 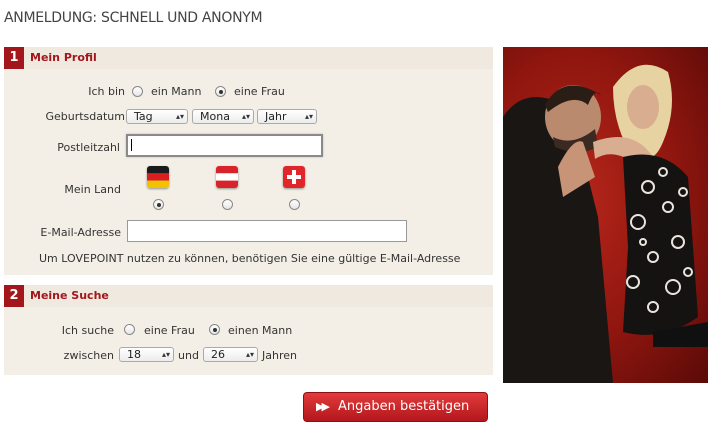 What do you see at coordinates (218, 354) in the screenshot?
I see `age-to-value: 26` at bounding box center [218, 354].